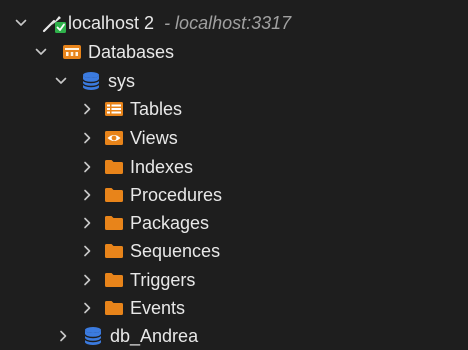 The height and width of the screenshot is (350, 468). What do you see at coordinates (162, 166) in the screenshot?
I see `tree-item-label: Indexes` at bounding box center [162, 166].